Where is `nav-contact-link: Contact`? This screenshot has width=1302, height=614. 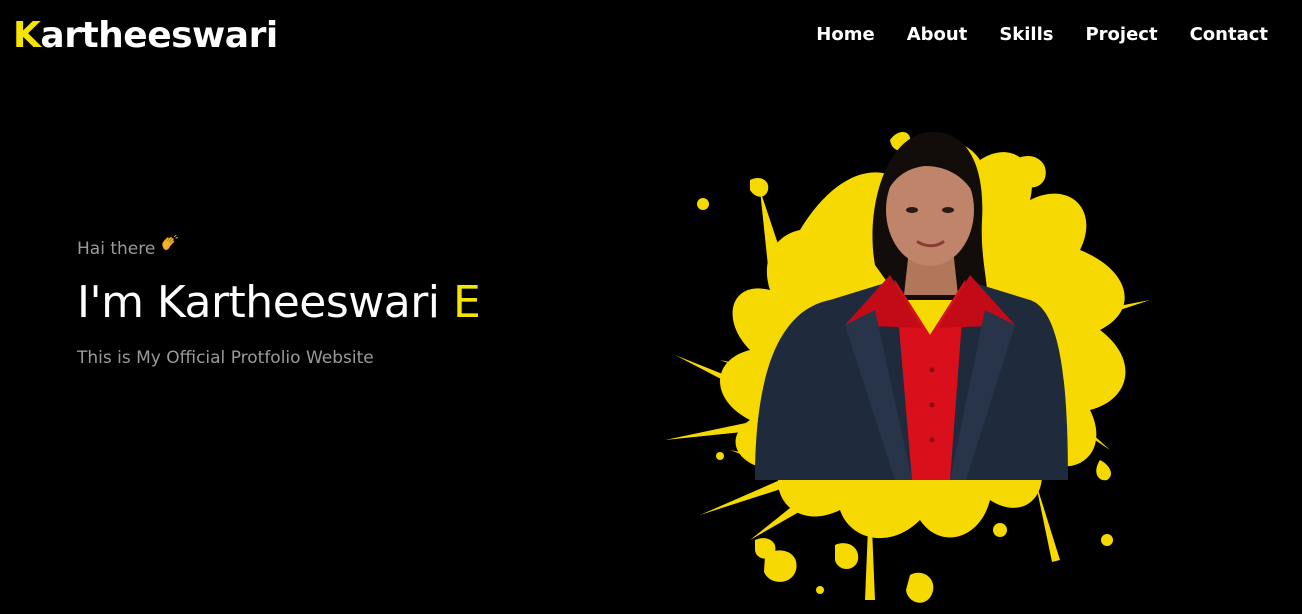
nav-contact-link: Contact is located at coordinates (1229, 35).